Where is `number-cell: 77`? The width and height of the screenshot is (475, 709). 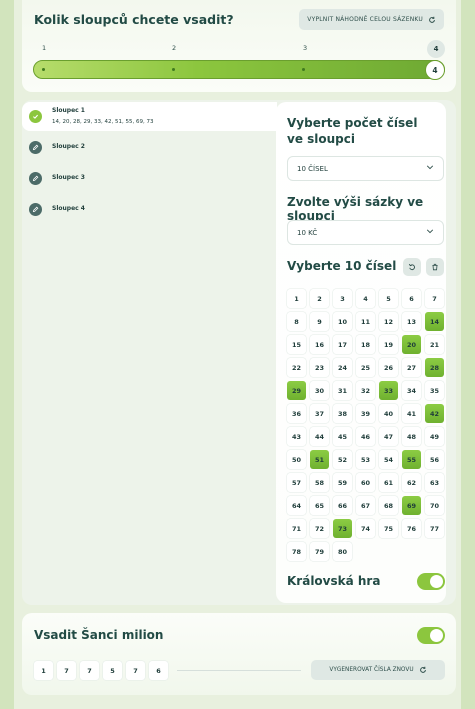 number-cell: 77 is located at coordinates (434, 528).